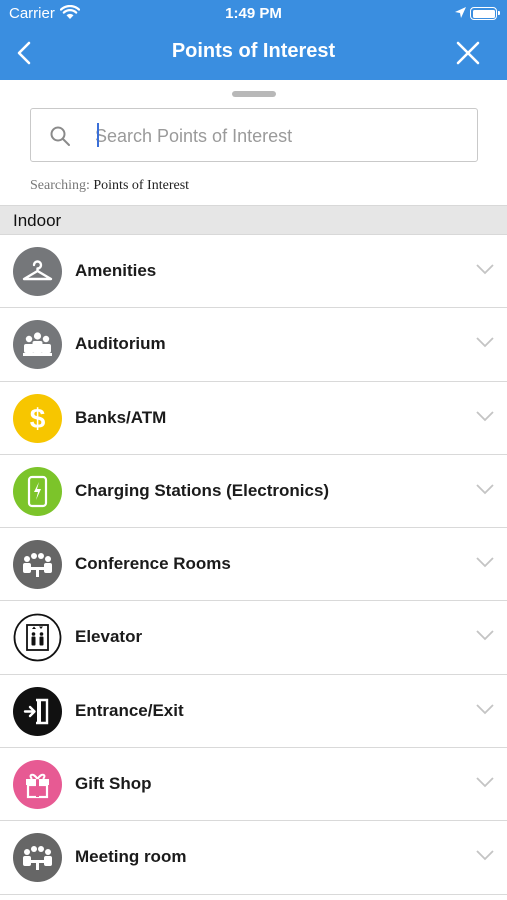  What do you see at coordinates (116, 270) in the screenshot?
I see `list-item-label: Amenities` at bounding box center [116, 270].